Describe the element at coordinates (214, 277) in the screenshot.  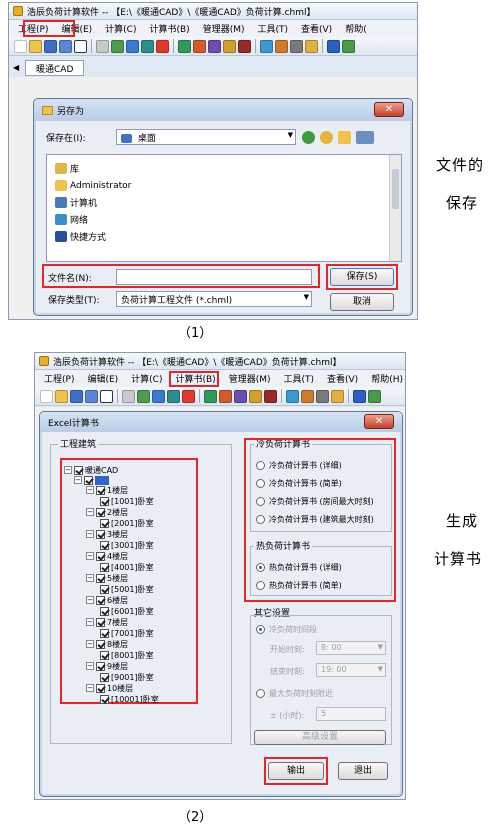
I see `filename-input` at that location.